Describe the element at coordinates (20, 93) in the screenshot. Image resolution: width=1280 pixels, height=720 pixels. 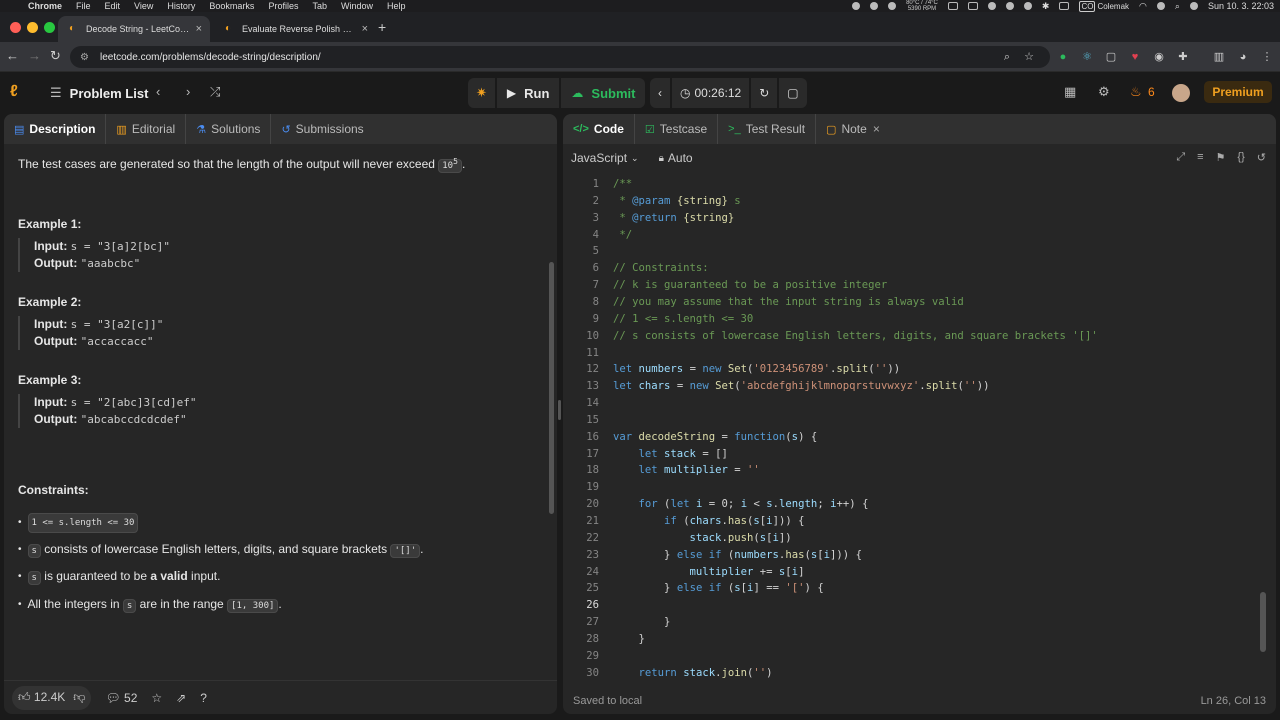
I see `leetcode-logo-icon: ℓ` at that location.